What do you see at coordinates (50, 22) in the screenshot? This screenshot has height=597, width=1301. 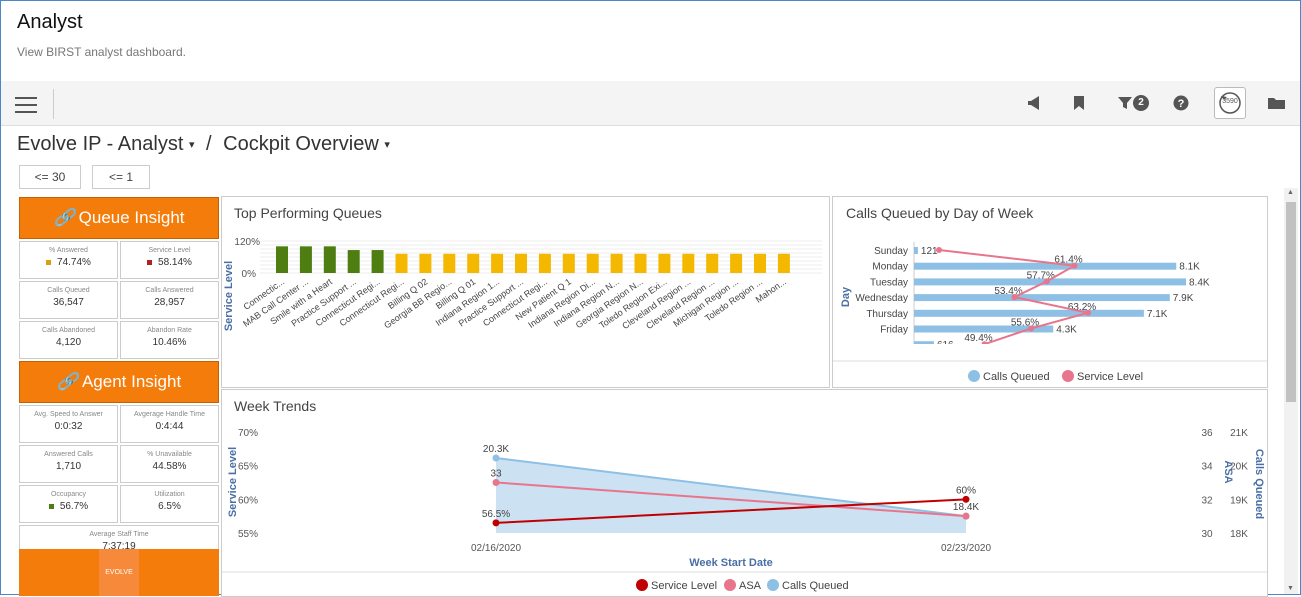 I see `page-title: Analyst` at bounding box center [50, 22].